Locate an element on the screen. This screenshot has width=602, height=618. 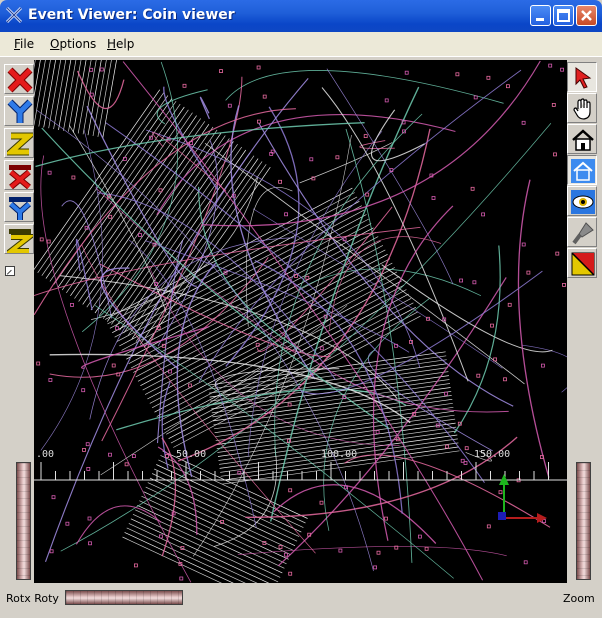
close-button is located at coordinates (586, 15).